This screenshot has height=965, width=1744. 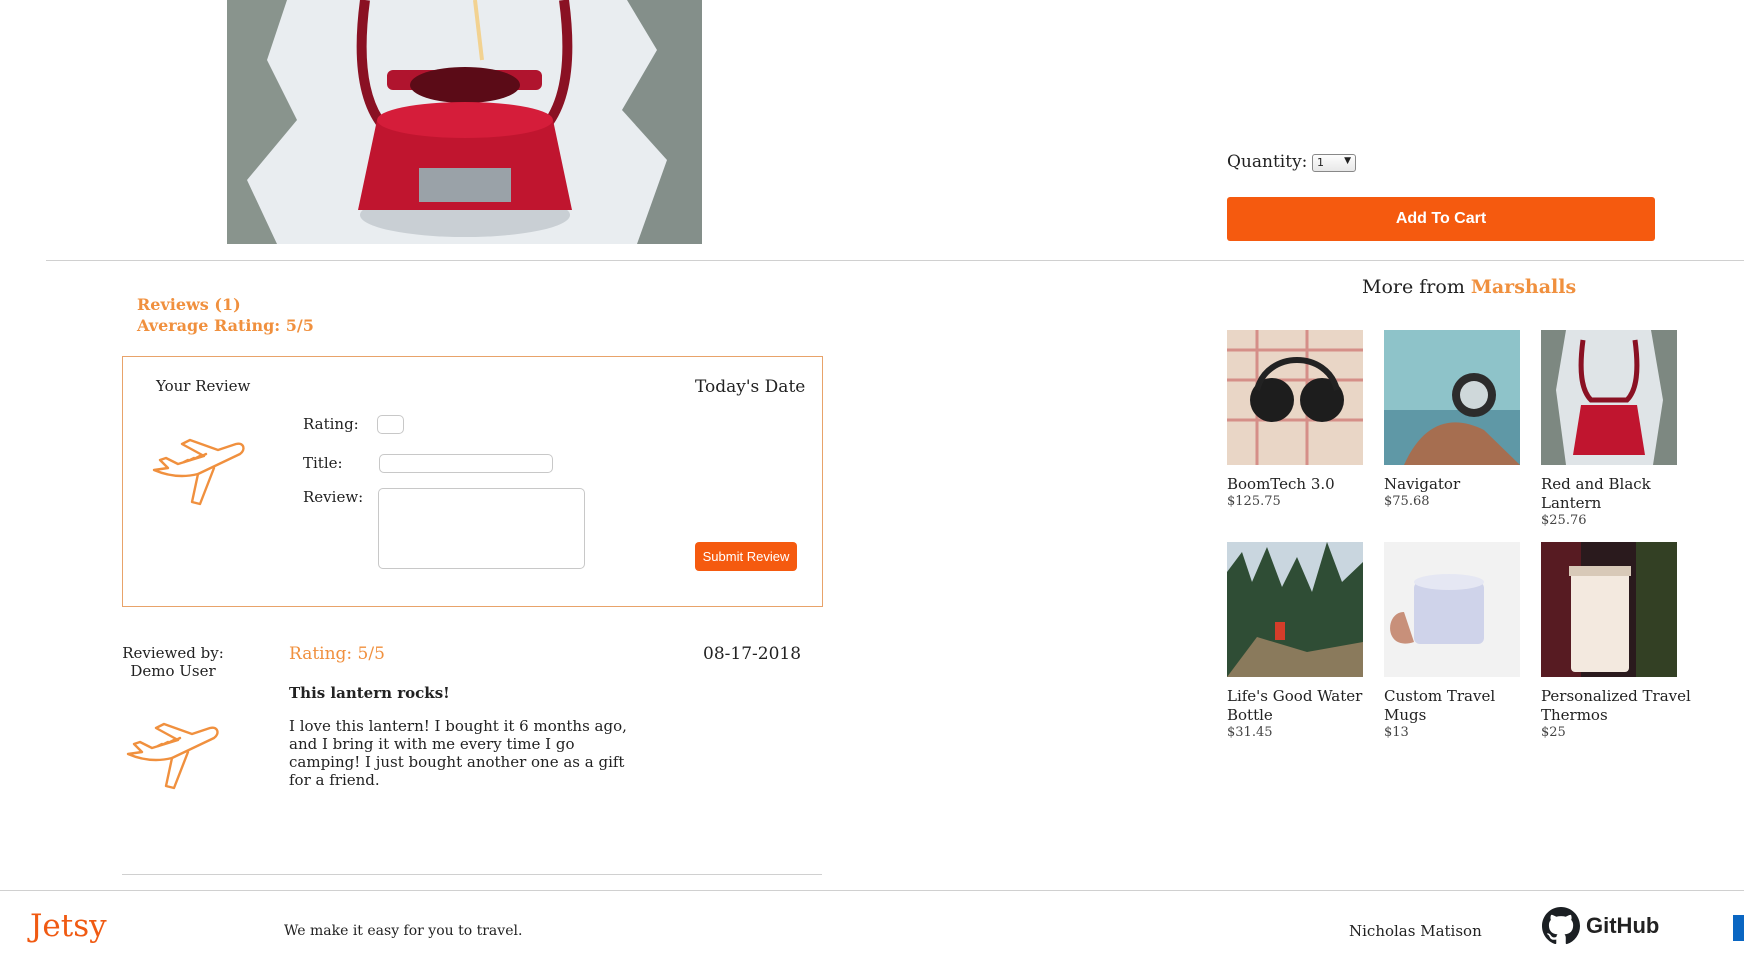 I want to click on product-price: $31.45, so click(x=1250, y=732).